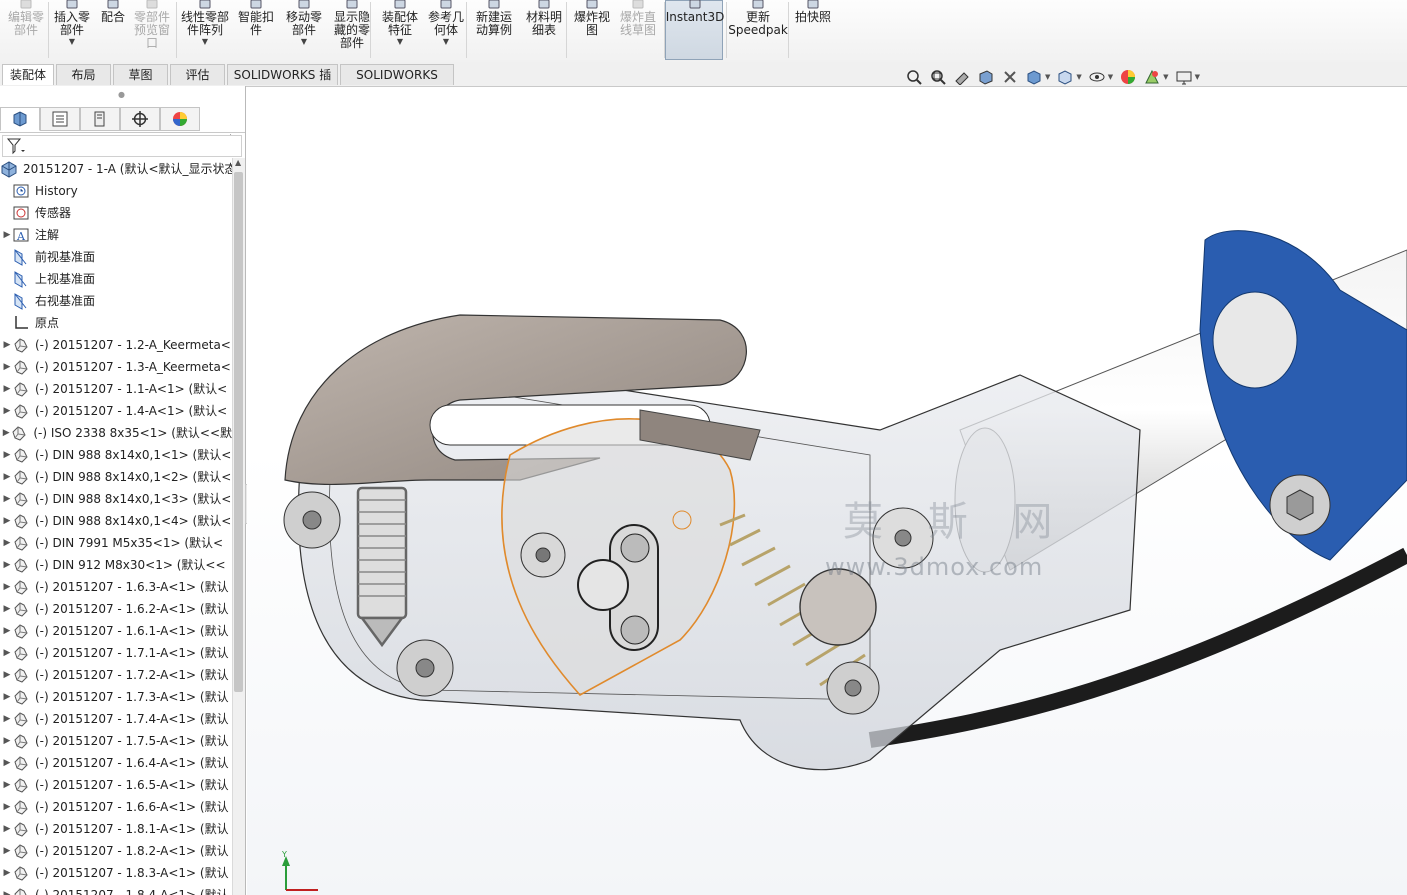  What do you see at coordinates (117, 499) in the screenshot?
I see `tree-item: ▶ (-) DIN 988 8x14x0,1<3> (默认<` at bounding box center [117, 499].